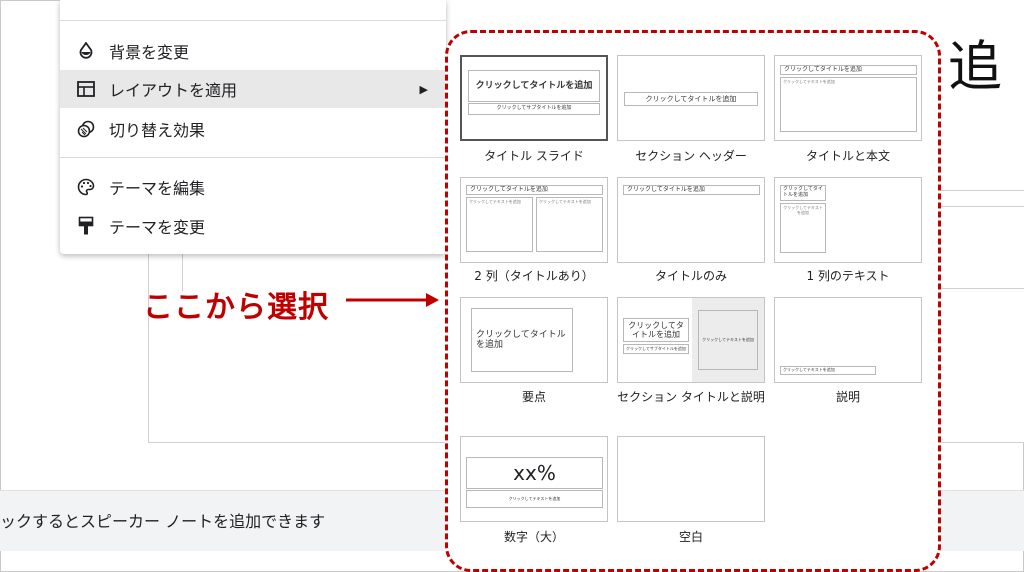 The image size is (1024, 572). Describe the element at coordinates (149, 52) in the screenshot. I see `menu-item-label: 背景を変更` at that location.